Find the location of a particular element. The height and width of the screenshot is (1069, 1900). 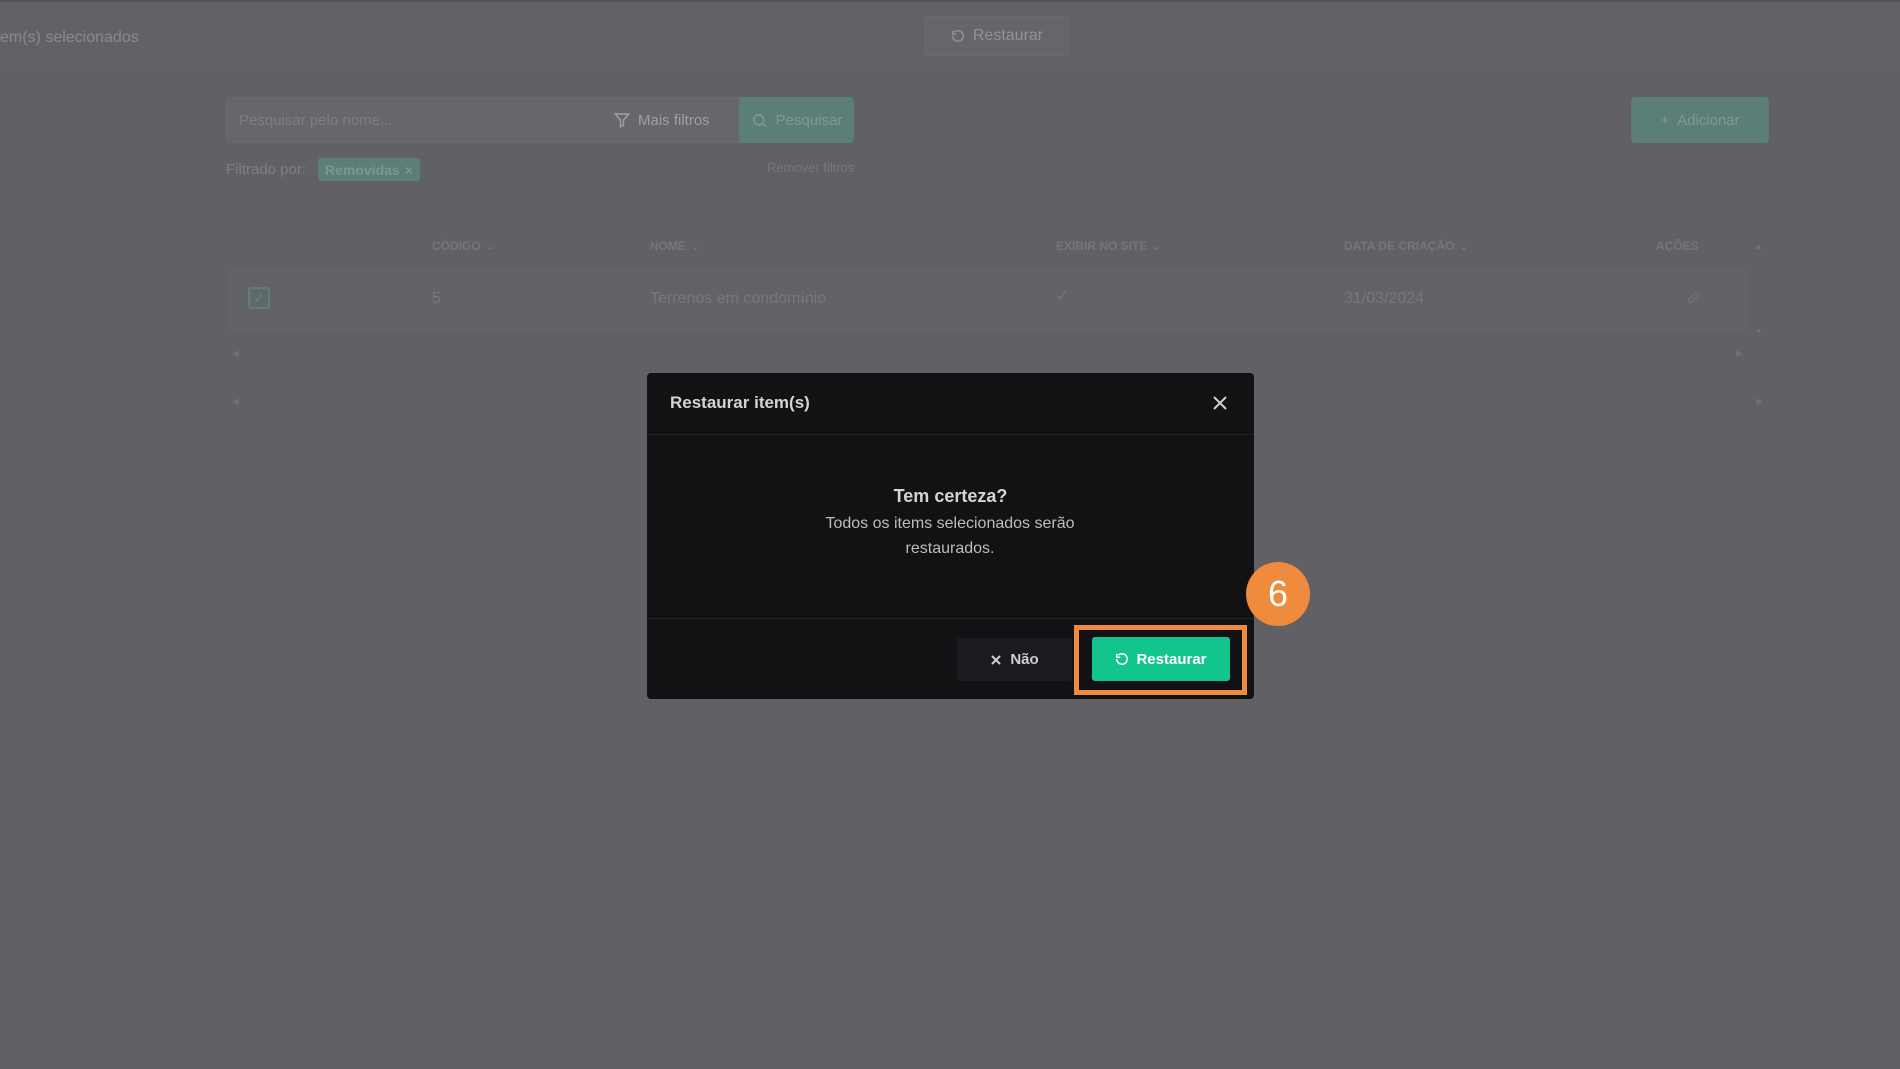

cell-nome: Terrenos em condomínio is located at coordinates (738, 298).